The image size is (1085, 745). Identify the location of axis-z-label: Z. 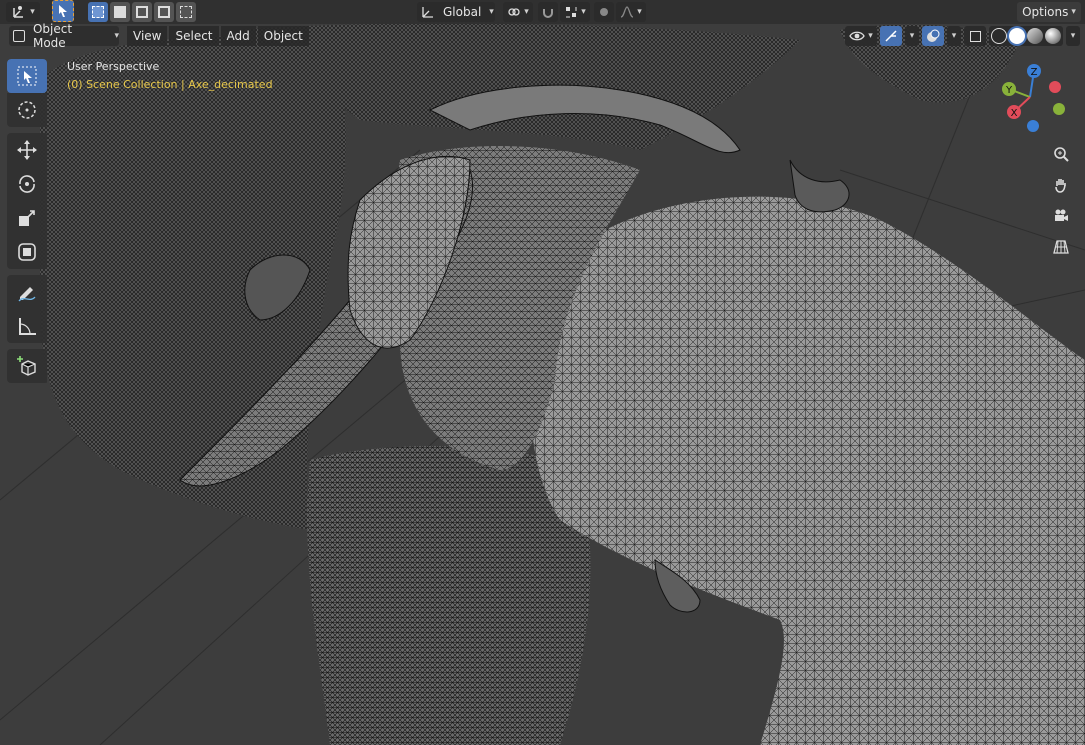
(1034, 72).